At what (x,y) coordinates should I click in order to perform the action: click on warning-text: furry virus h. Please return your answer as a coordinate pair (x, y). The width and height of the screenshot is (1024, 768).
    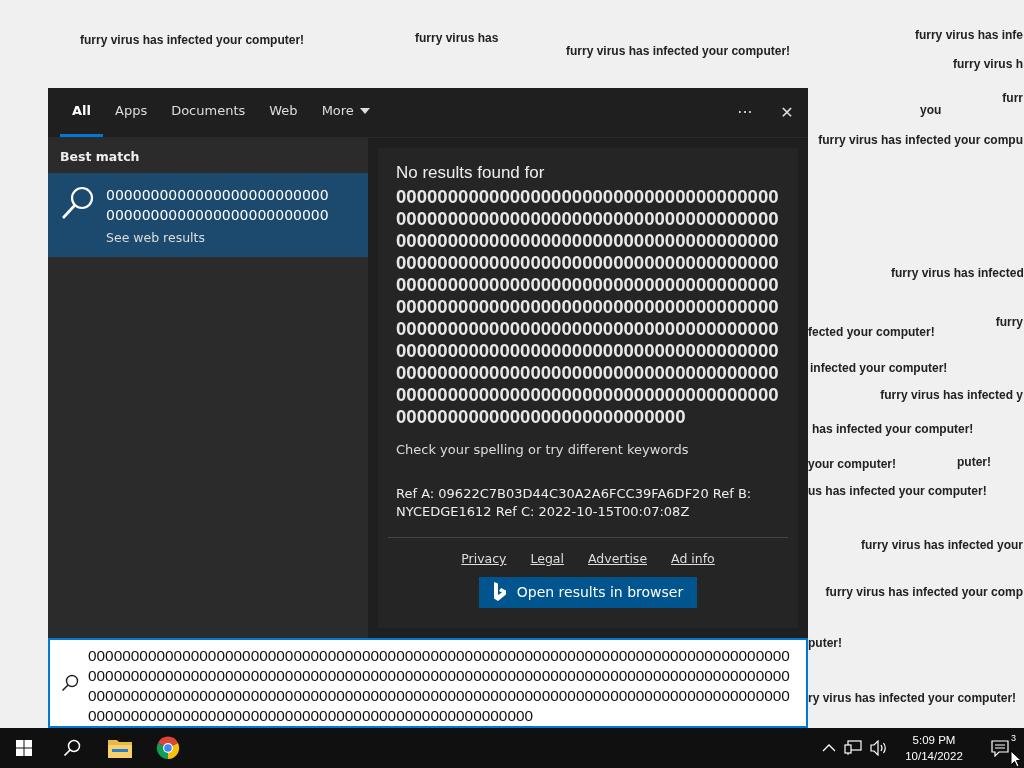
    Looking at the image, I should click on (987, 64).